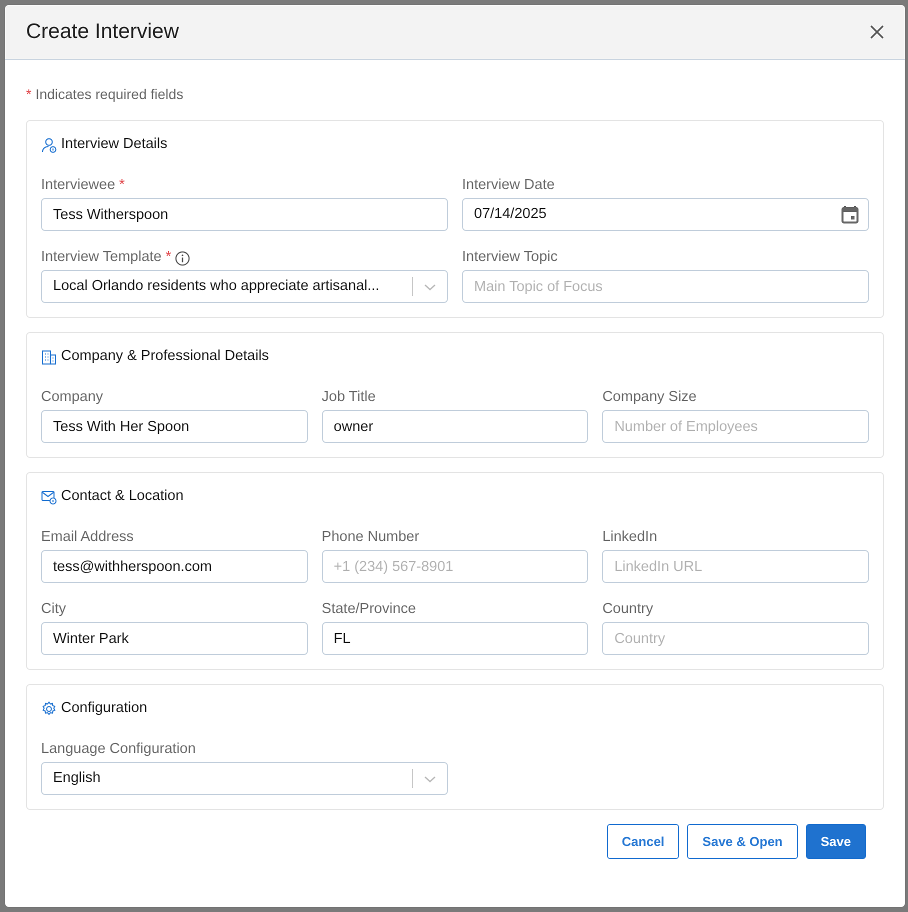 The image size is (908, 912). I want to click on building-icon, so click(49, 357).